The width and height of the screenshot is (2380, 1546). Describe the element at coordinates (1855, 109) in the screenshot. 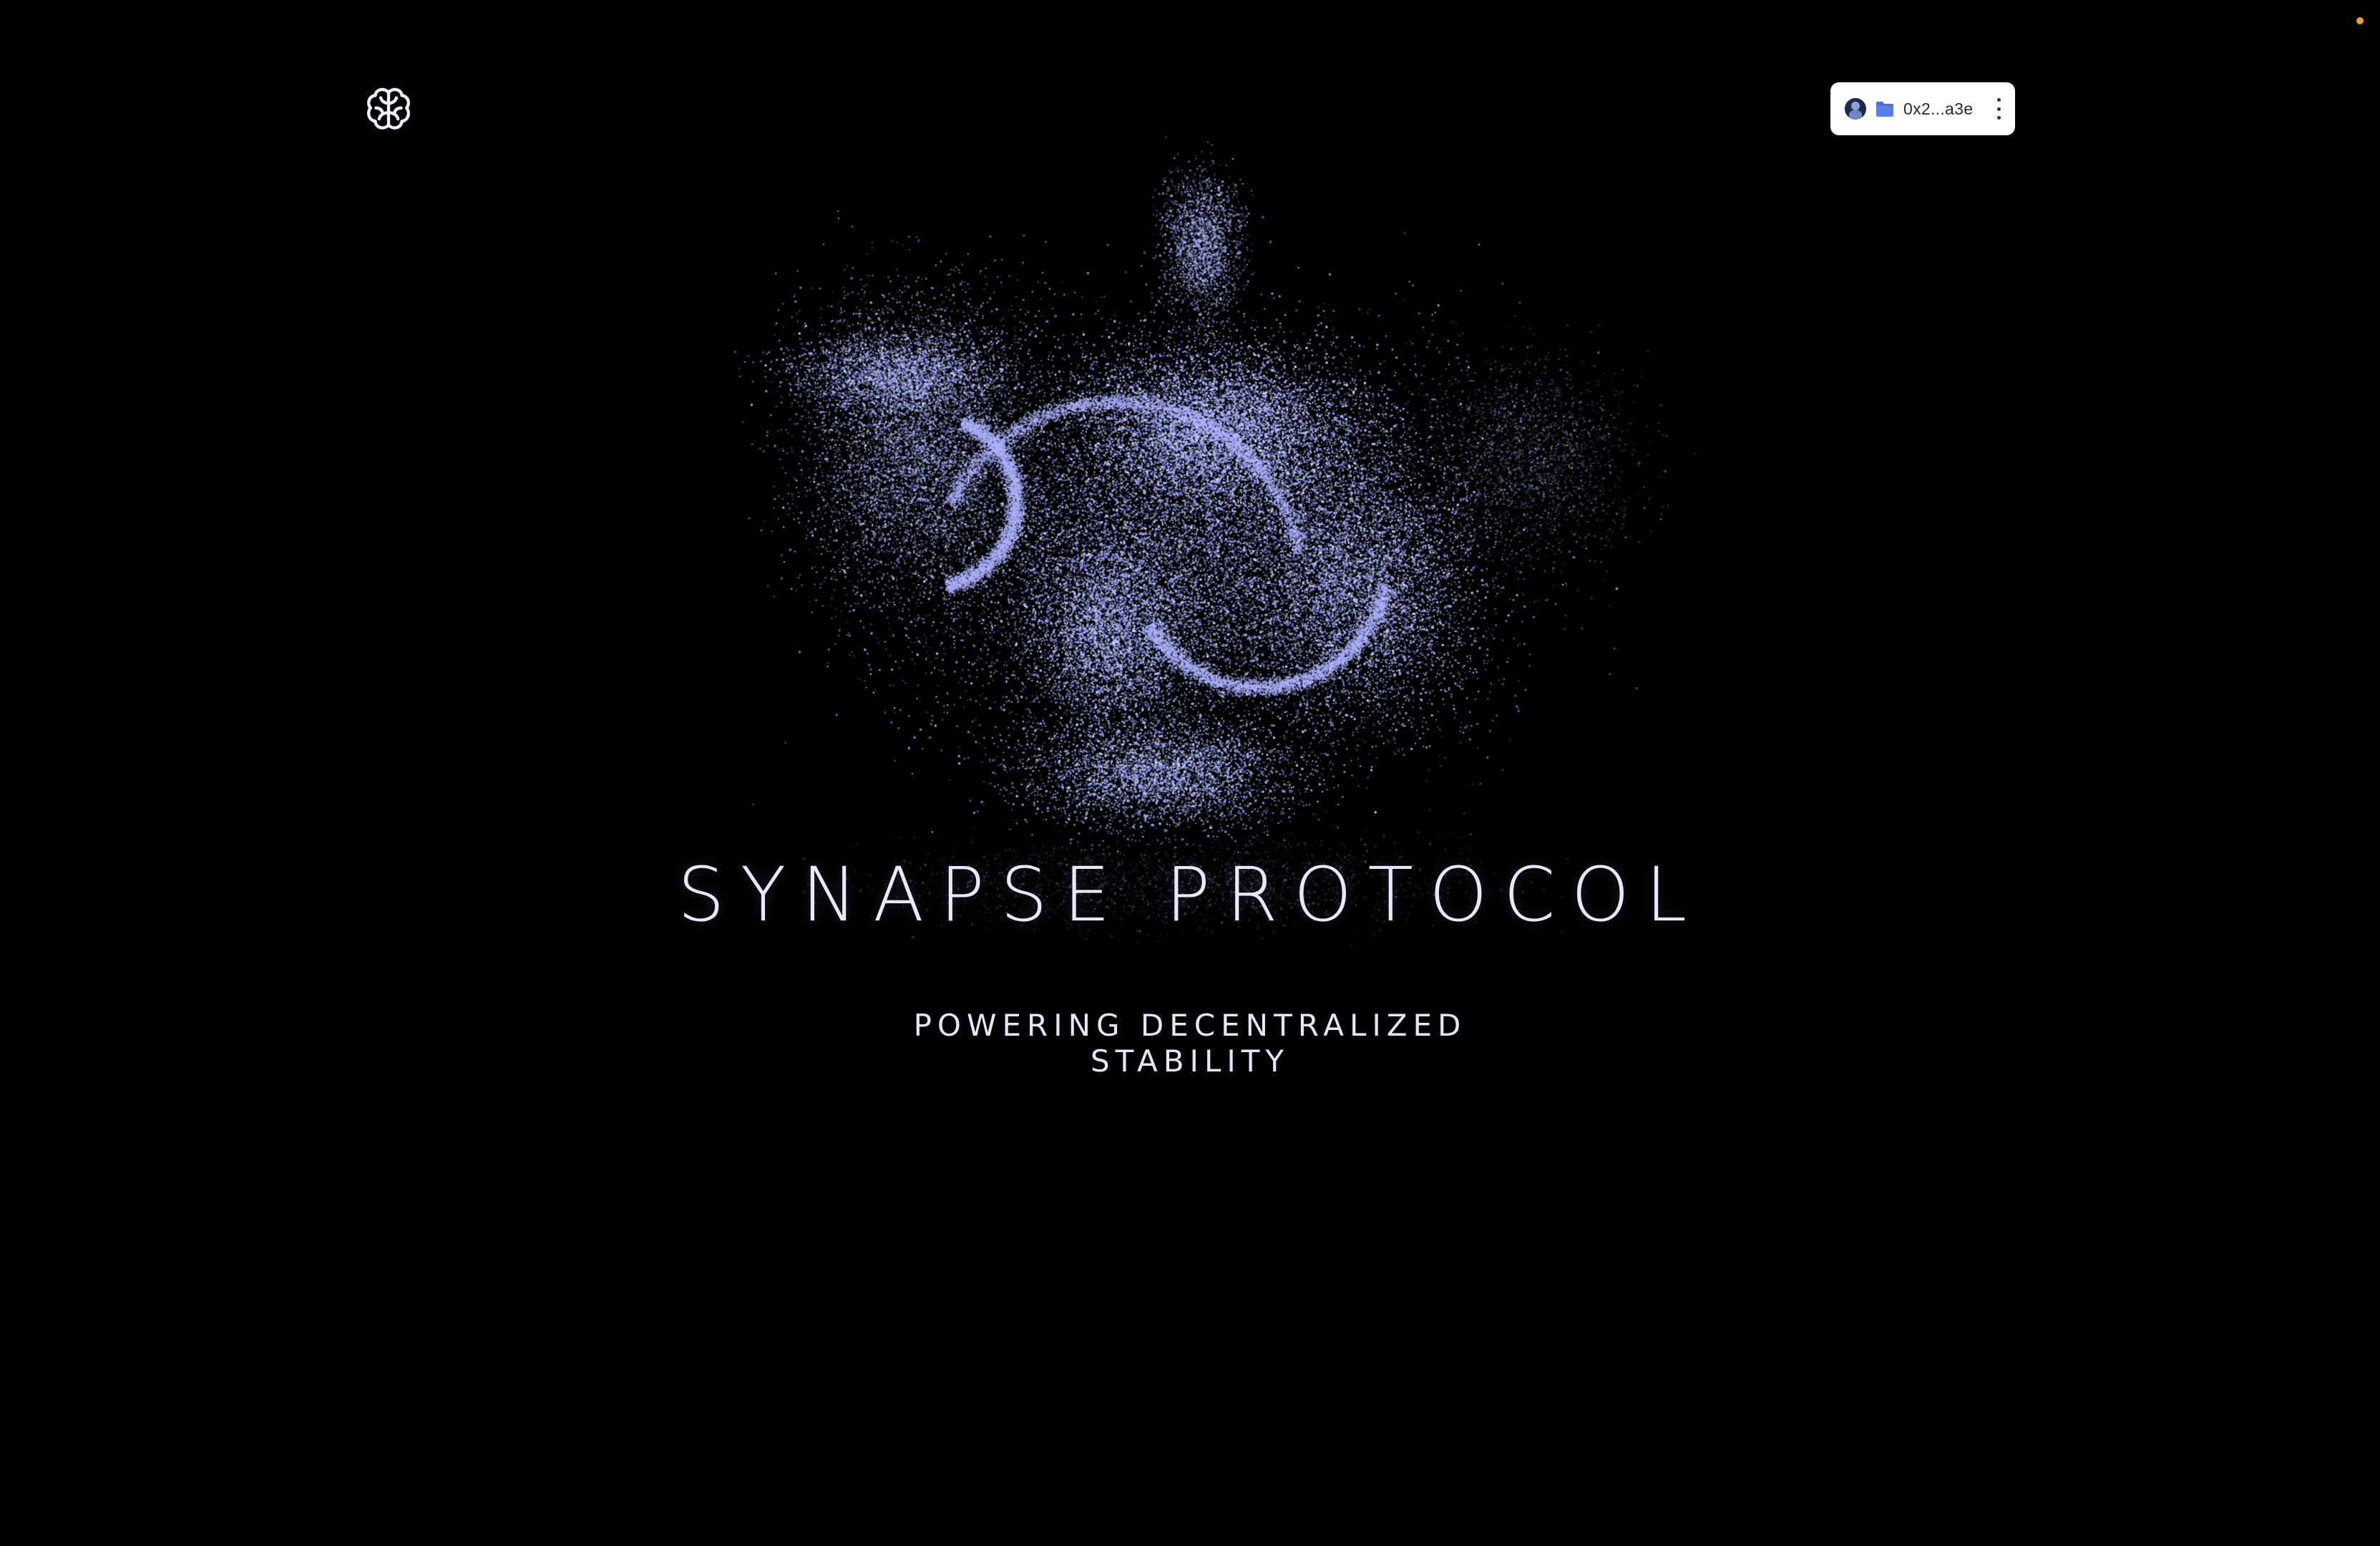

I see `user-avatar-icon` at that location.